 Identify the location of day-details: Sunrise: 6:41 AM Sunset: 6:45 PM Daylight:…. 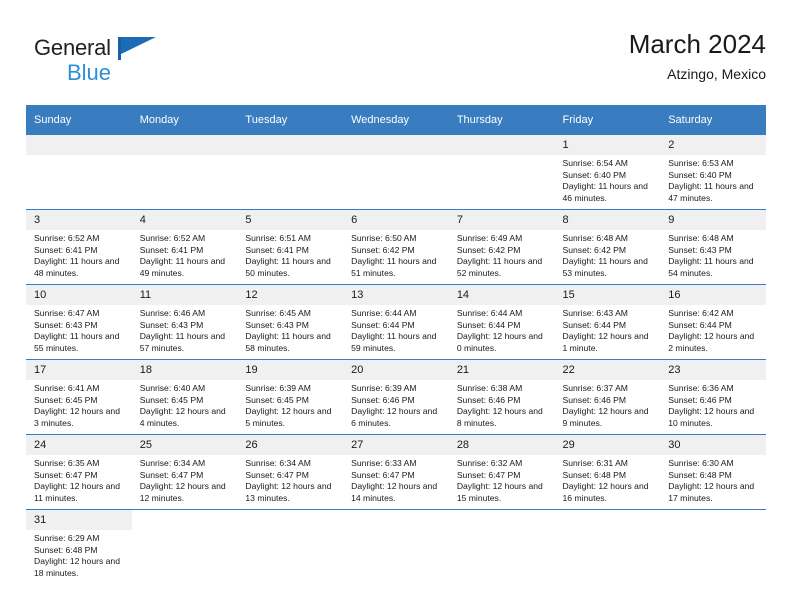
(79, 404).